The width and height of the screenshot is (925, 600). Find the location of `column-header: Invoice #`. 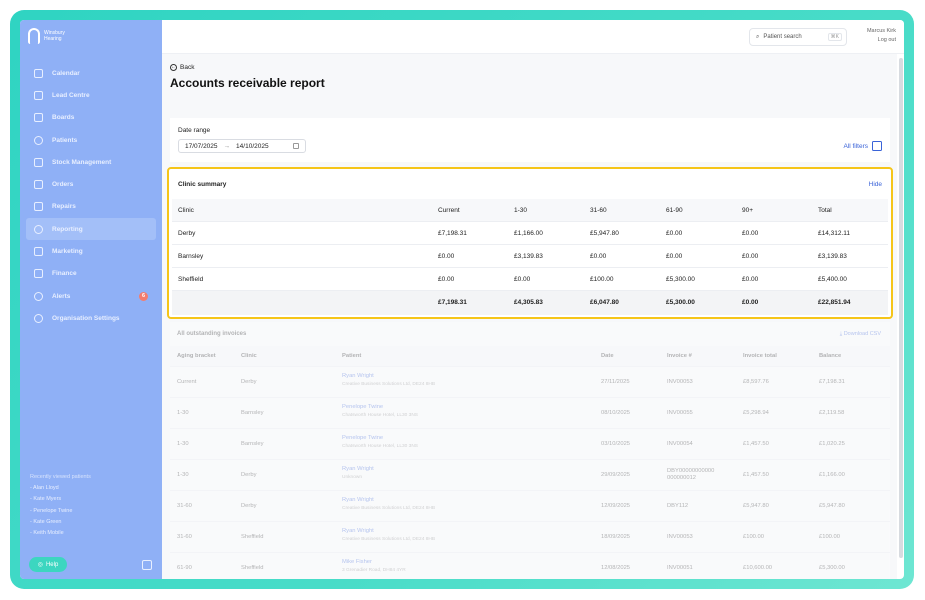

column-header: Invoice # is located at coordinates (679, 356).